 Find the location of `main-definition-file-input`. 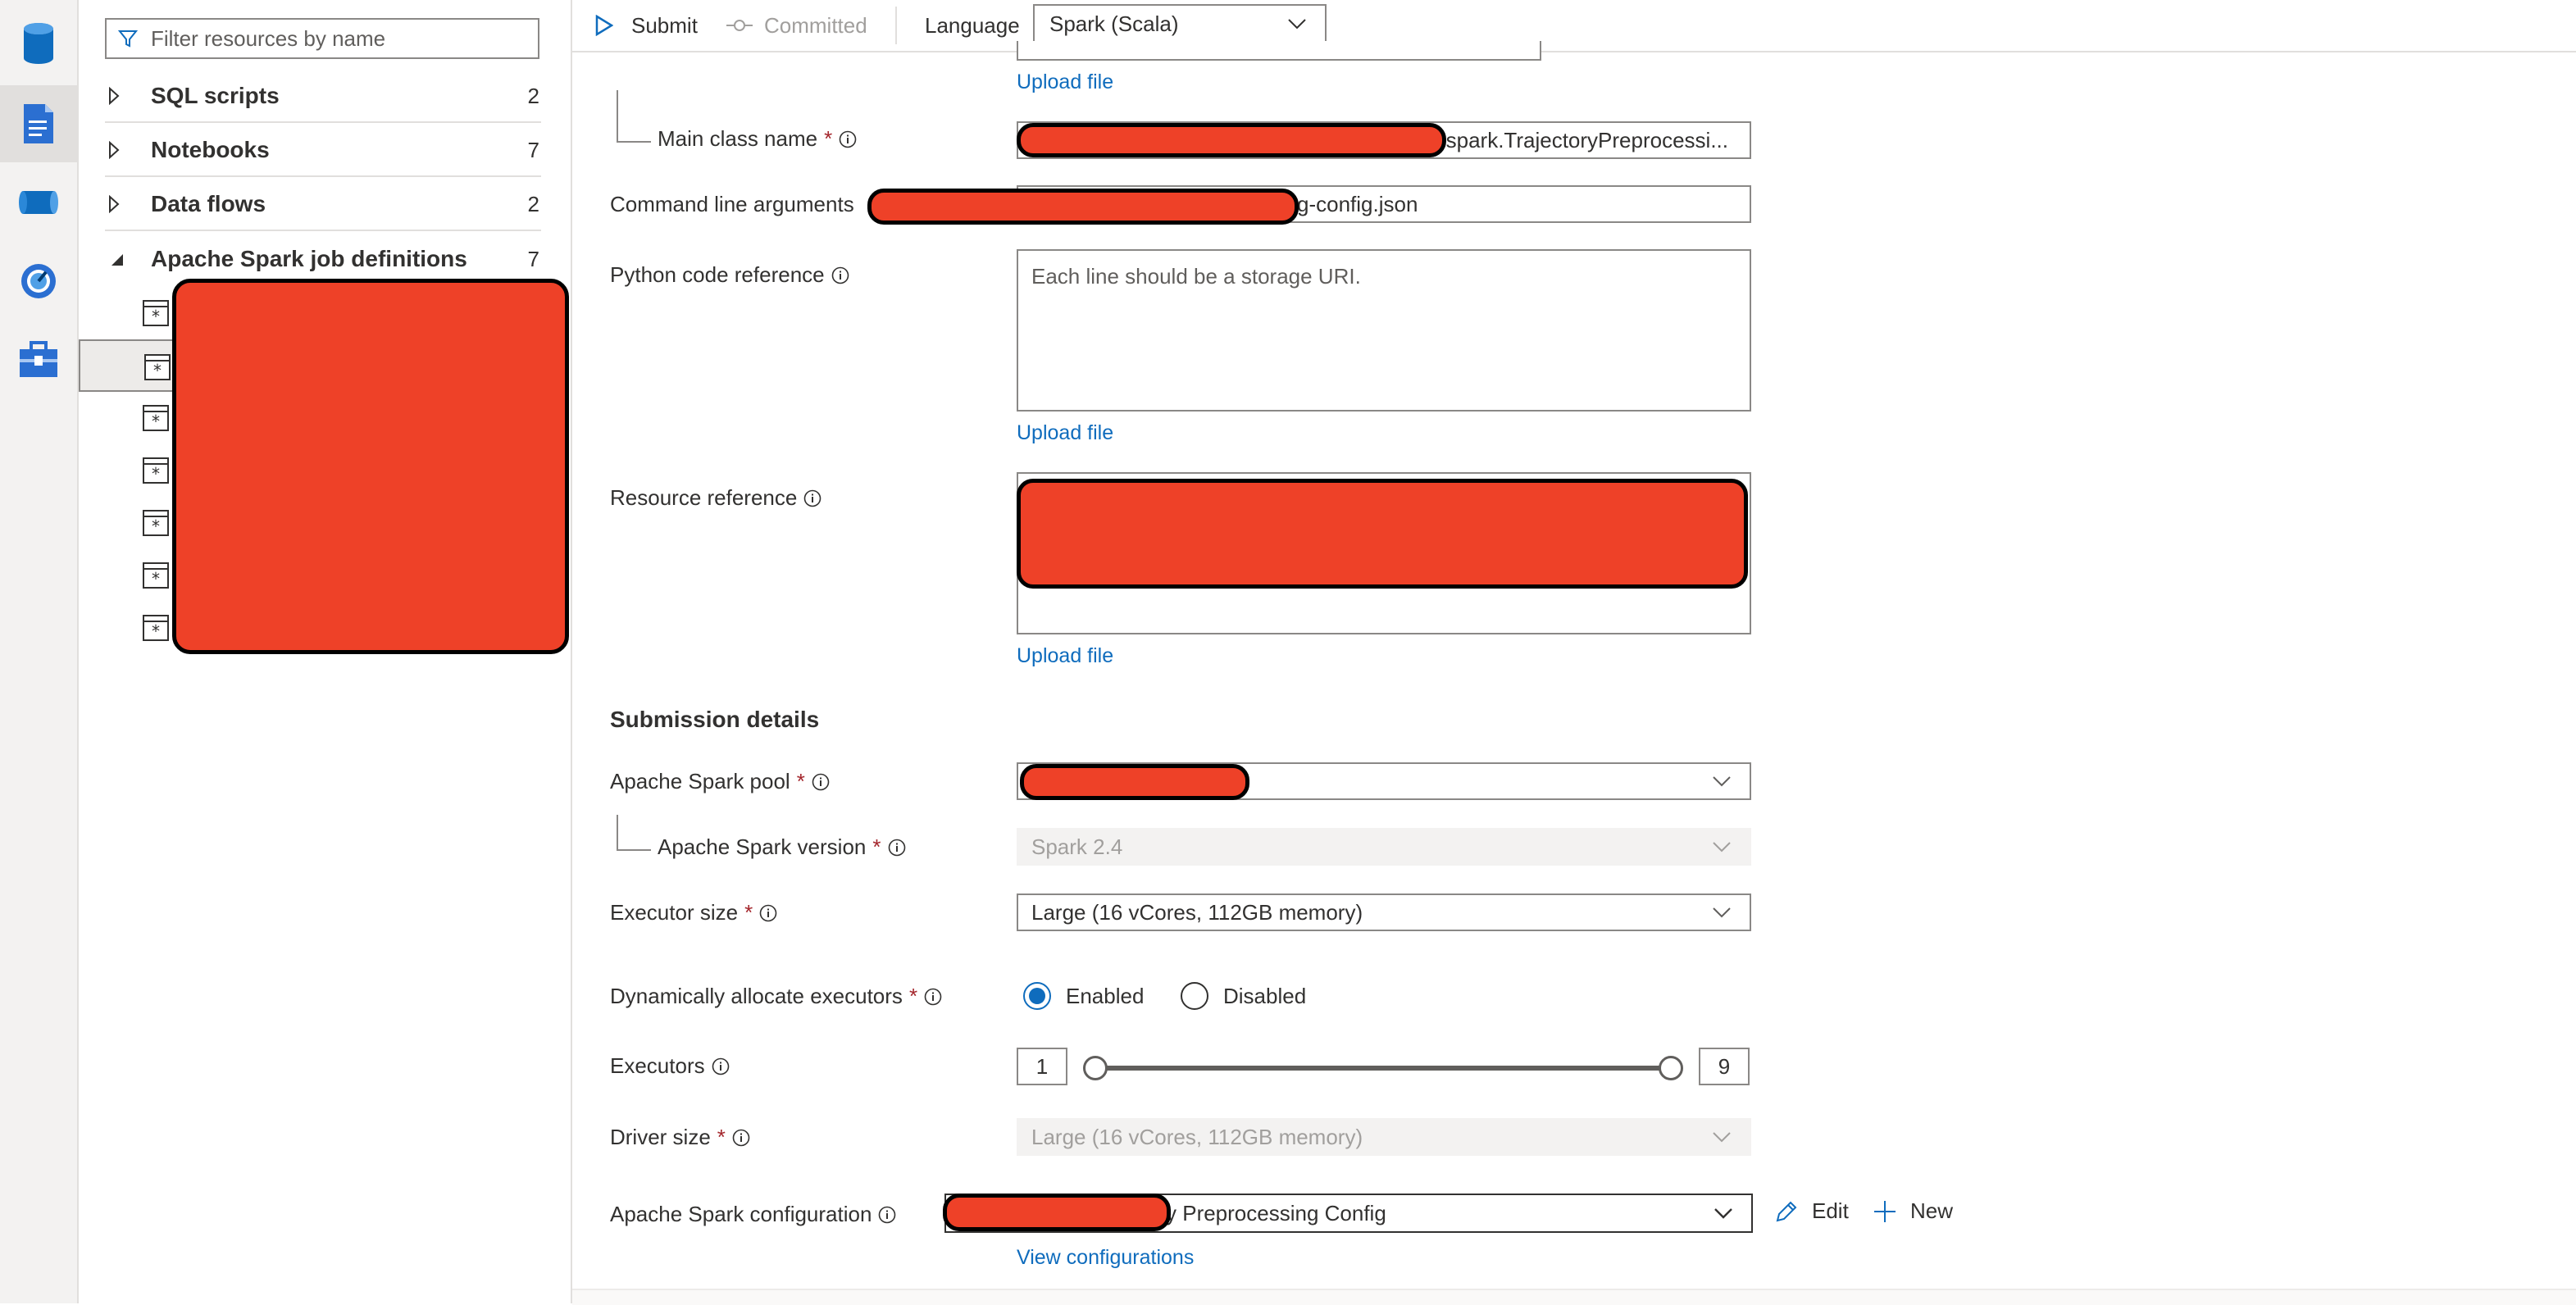

main-definition-file-input is located at coordinates (1279, 51).